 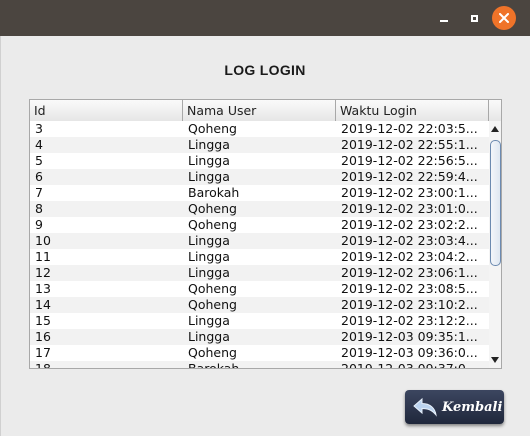 What do you see at coordinates (39, 160) in the screenshot?
I see `cell-id: 5` at bounding box center [39, 160].